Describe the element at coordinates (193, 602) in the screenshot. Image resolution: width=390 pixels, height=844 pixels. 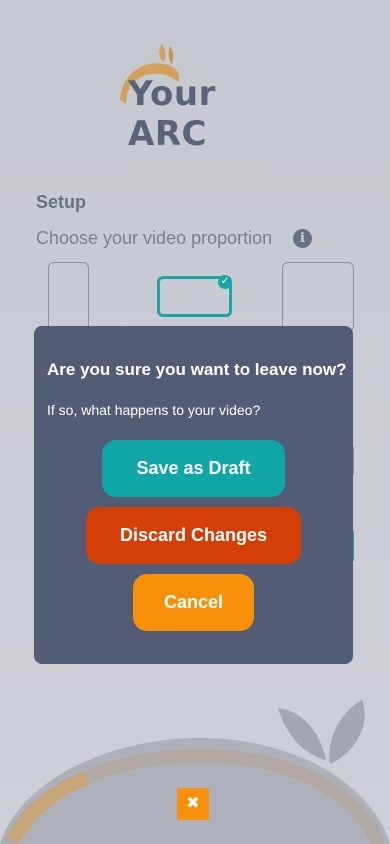
I see `cancel-button: Cancel` at that location.